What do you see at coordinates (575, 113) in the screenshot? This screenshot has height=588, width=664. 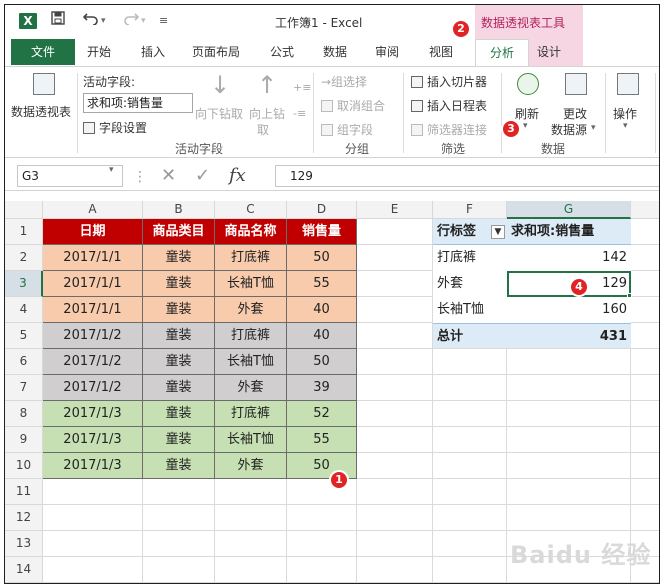 I see `change-source-button: 更改` at bounding box center [575, 113].